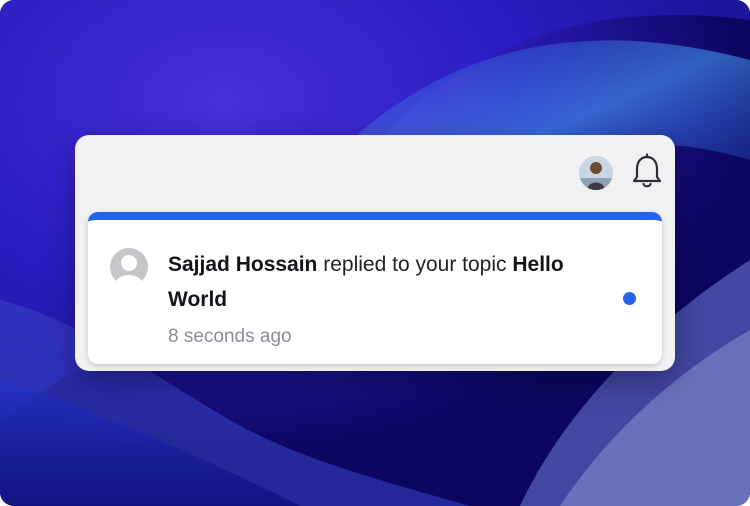 The height and width of the screenshot is (506, 750). I want to click on profile-avatar, so click(596, 173).